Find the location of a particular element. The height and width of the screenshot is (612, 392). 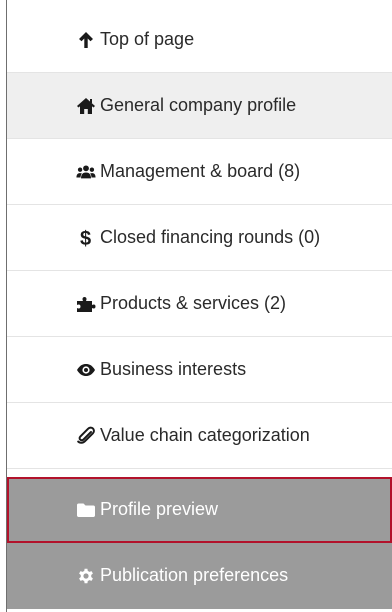

nav-item-management-board: Management & board (8) is located at coordinates (199, 172).